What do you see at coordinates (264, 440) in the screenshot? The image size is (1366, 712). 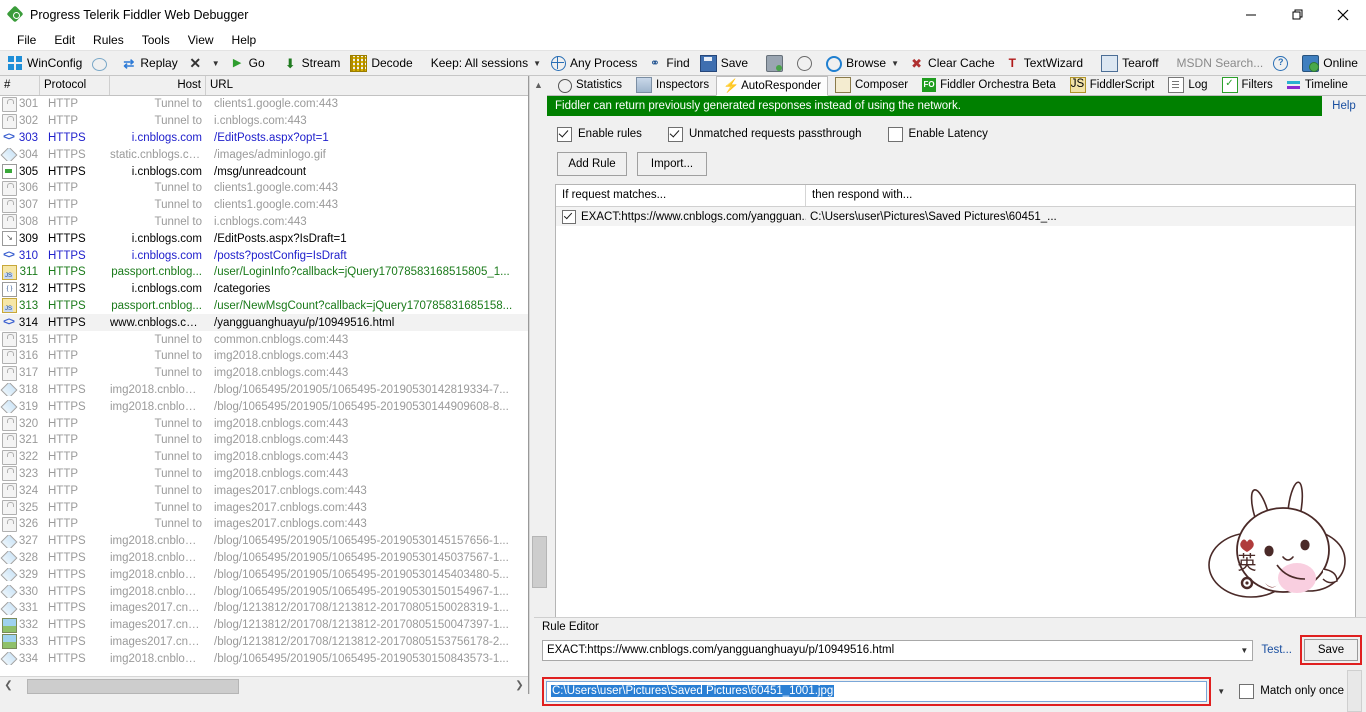 I see `table-row: 321 HTTP Tunnel to img2018.cnblogs.com:443` at bounding box center [264, 440].